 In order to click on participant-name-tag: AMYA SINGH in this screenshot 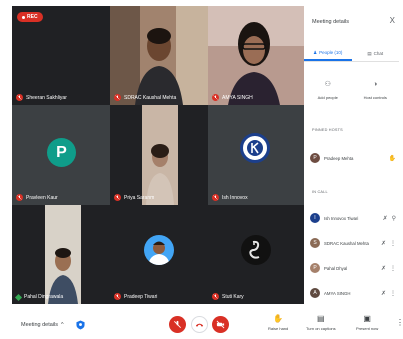, I will do `click(232, 97)`.